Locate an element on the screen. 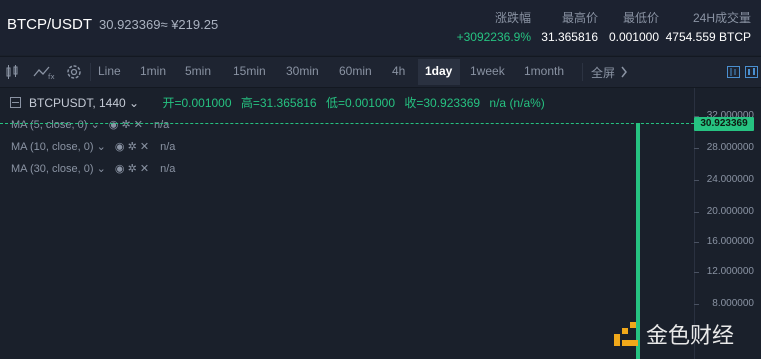  volume-value: 4754.559 BTCP is located at coordinates (708, 37).